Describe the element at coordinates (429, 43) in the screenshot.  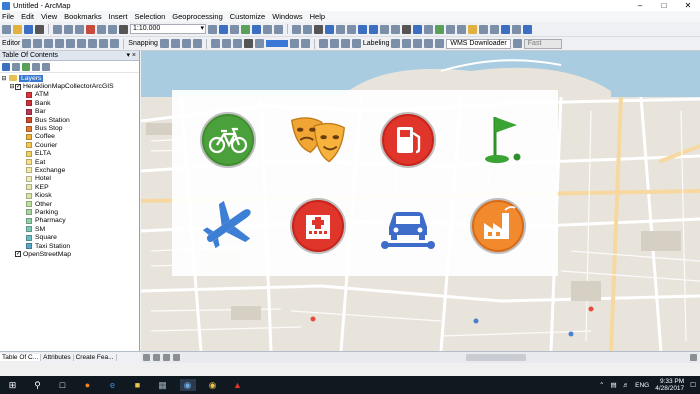
I see `view-unplaced-icon` at that location.